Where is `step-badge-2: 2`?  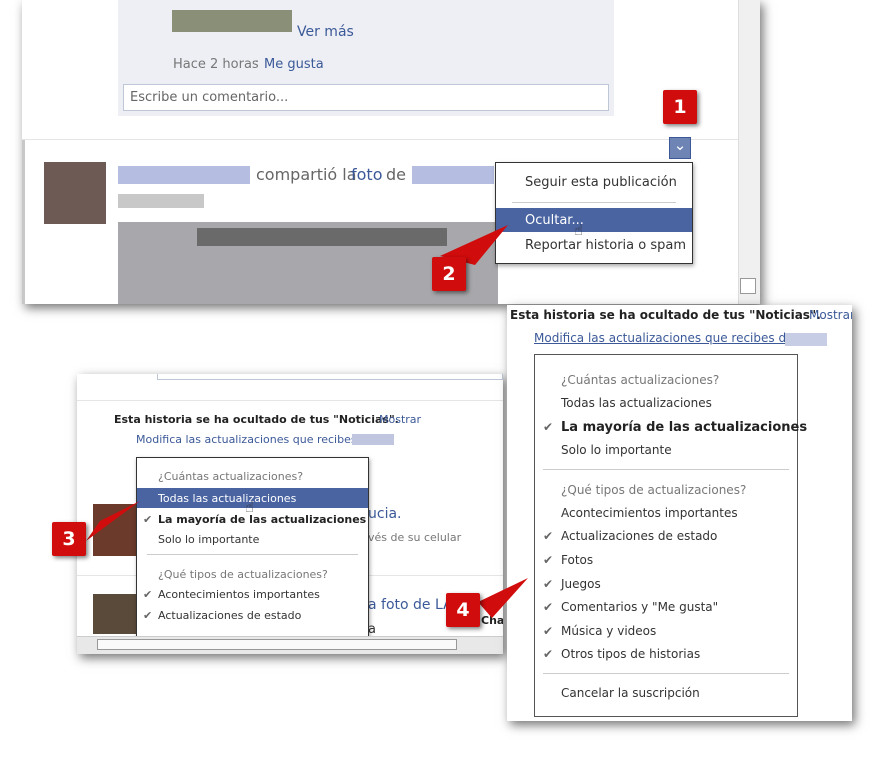
step-badge-2: 2 is located at coordinates (449, 274).